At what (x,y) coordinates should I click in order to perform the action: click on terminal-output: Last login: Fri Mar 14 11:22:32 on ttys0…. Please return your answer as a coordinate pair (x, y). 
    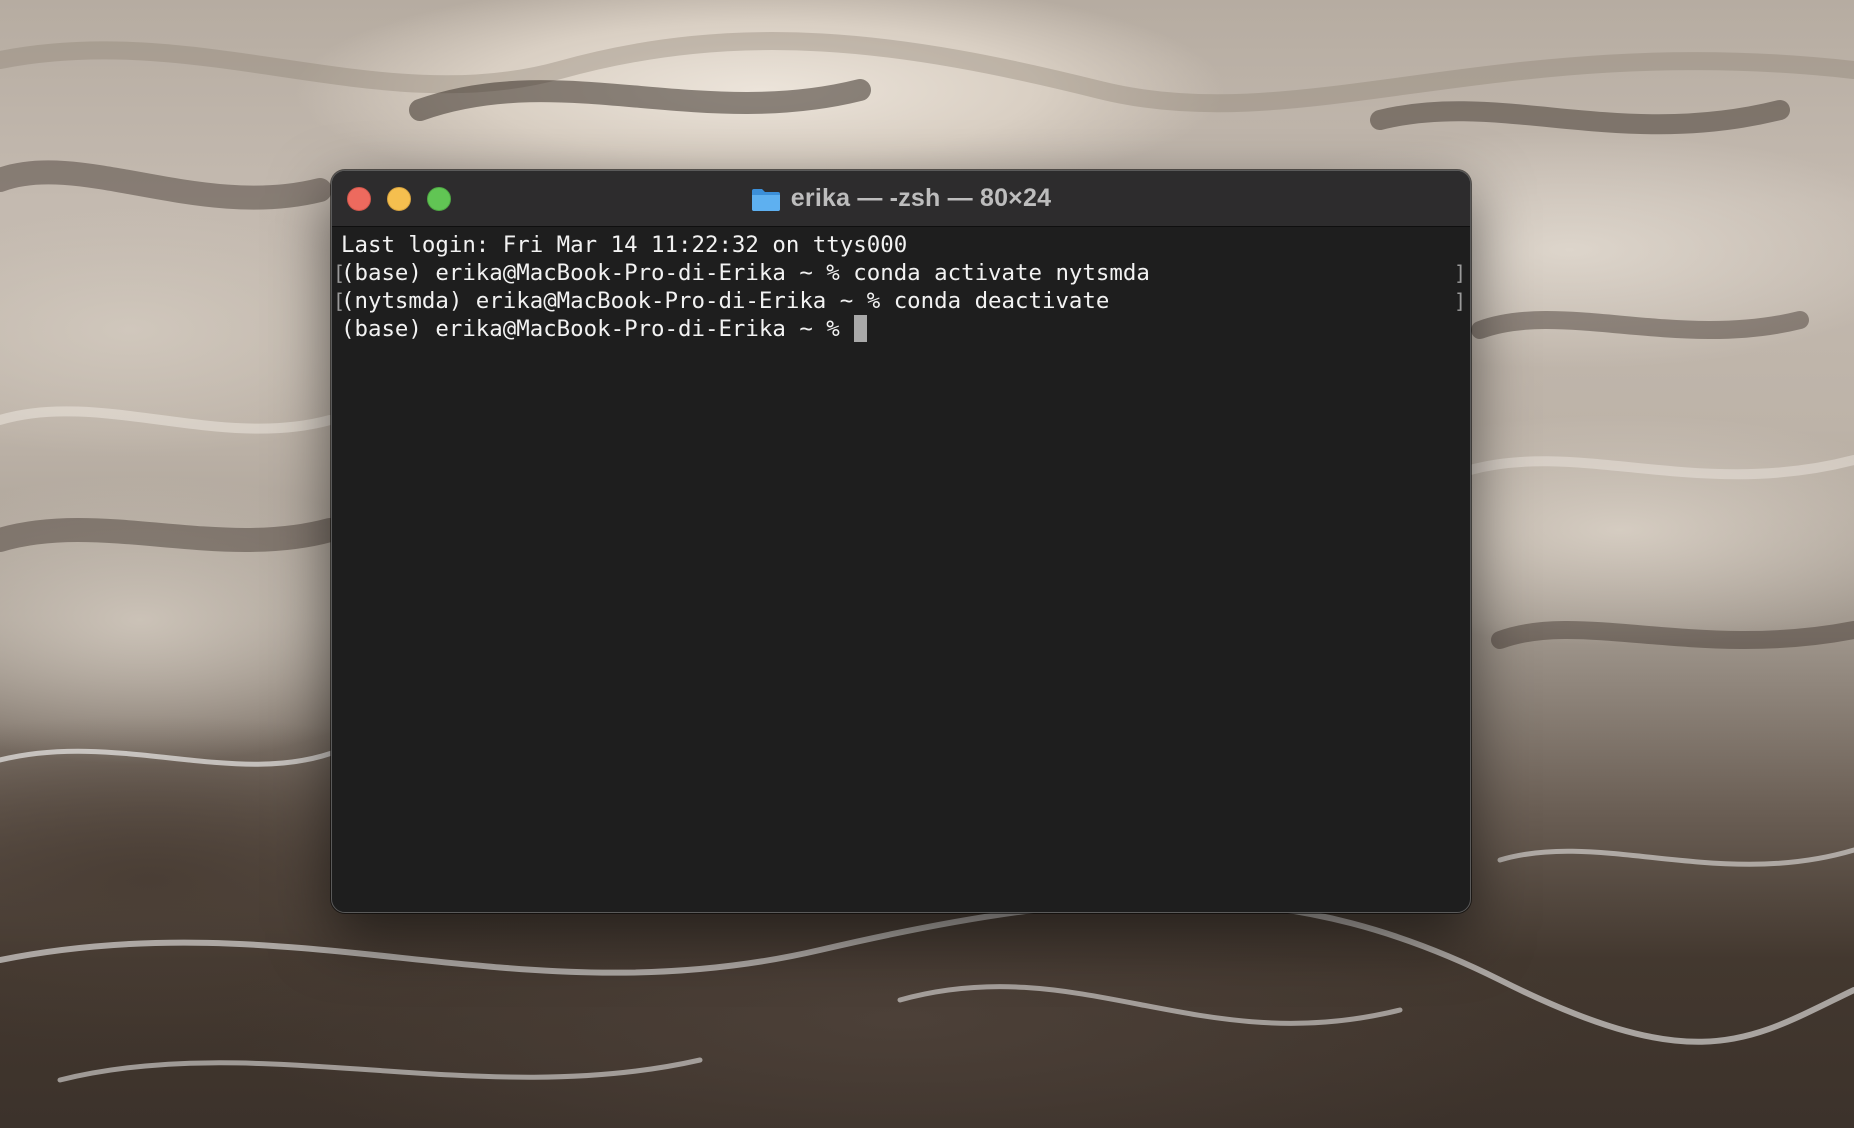
    Looking at the image, I should click on (901, 285).